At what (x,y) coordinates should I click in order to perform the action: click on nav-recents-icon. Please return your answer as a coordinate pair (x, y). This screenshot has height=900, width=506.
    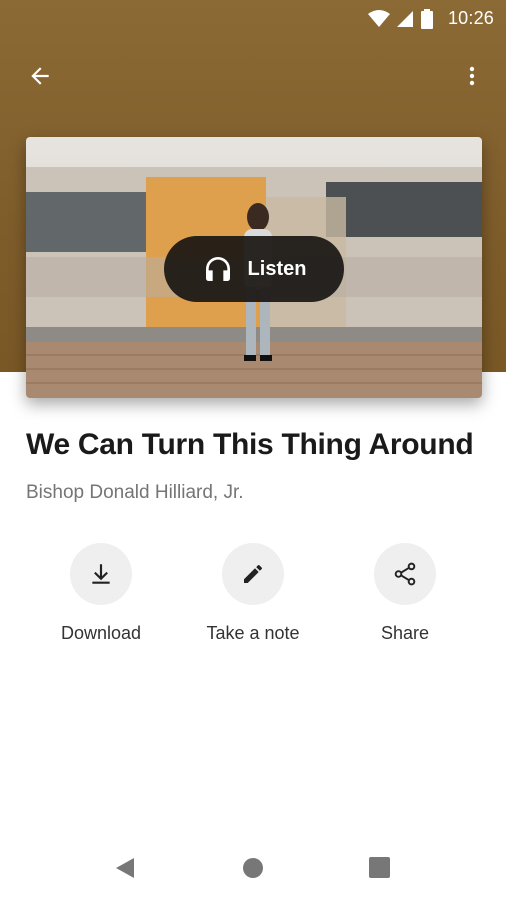
    Looking at the image, I should click on (379, 870).